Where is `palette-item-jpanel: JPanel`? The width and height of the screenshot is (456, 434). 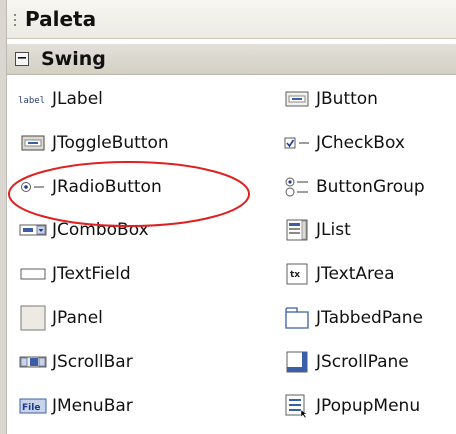 palette-item-jpanel: JPanel is located at coordinates (58, 318).